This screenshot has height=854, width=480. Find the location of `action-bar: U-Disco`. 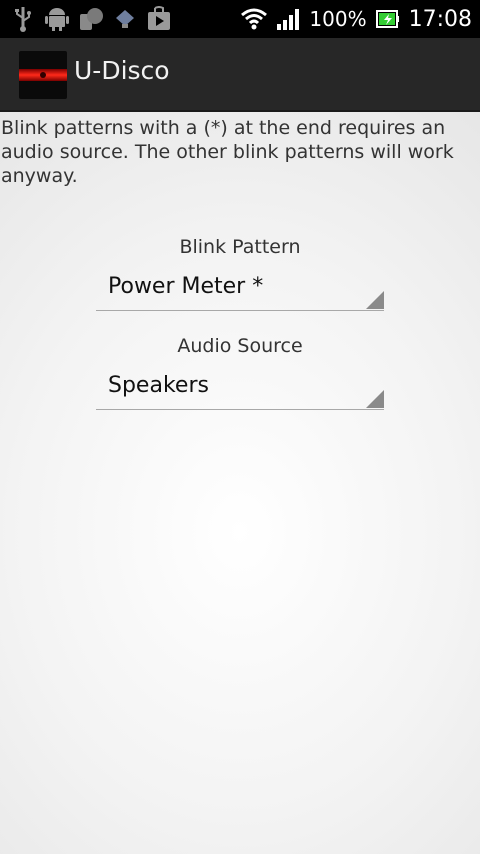

action-bar: U-Disco is located at coordinates (240, 75).